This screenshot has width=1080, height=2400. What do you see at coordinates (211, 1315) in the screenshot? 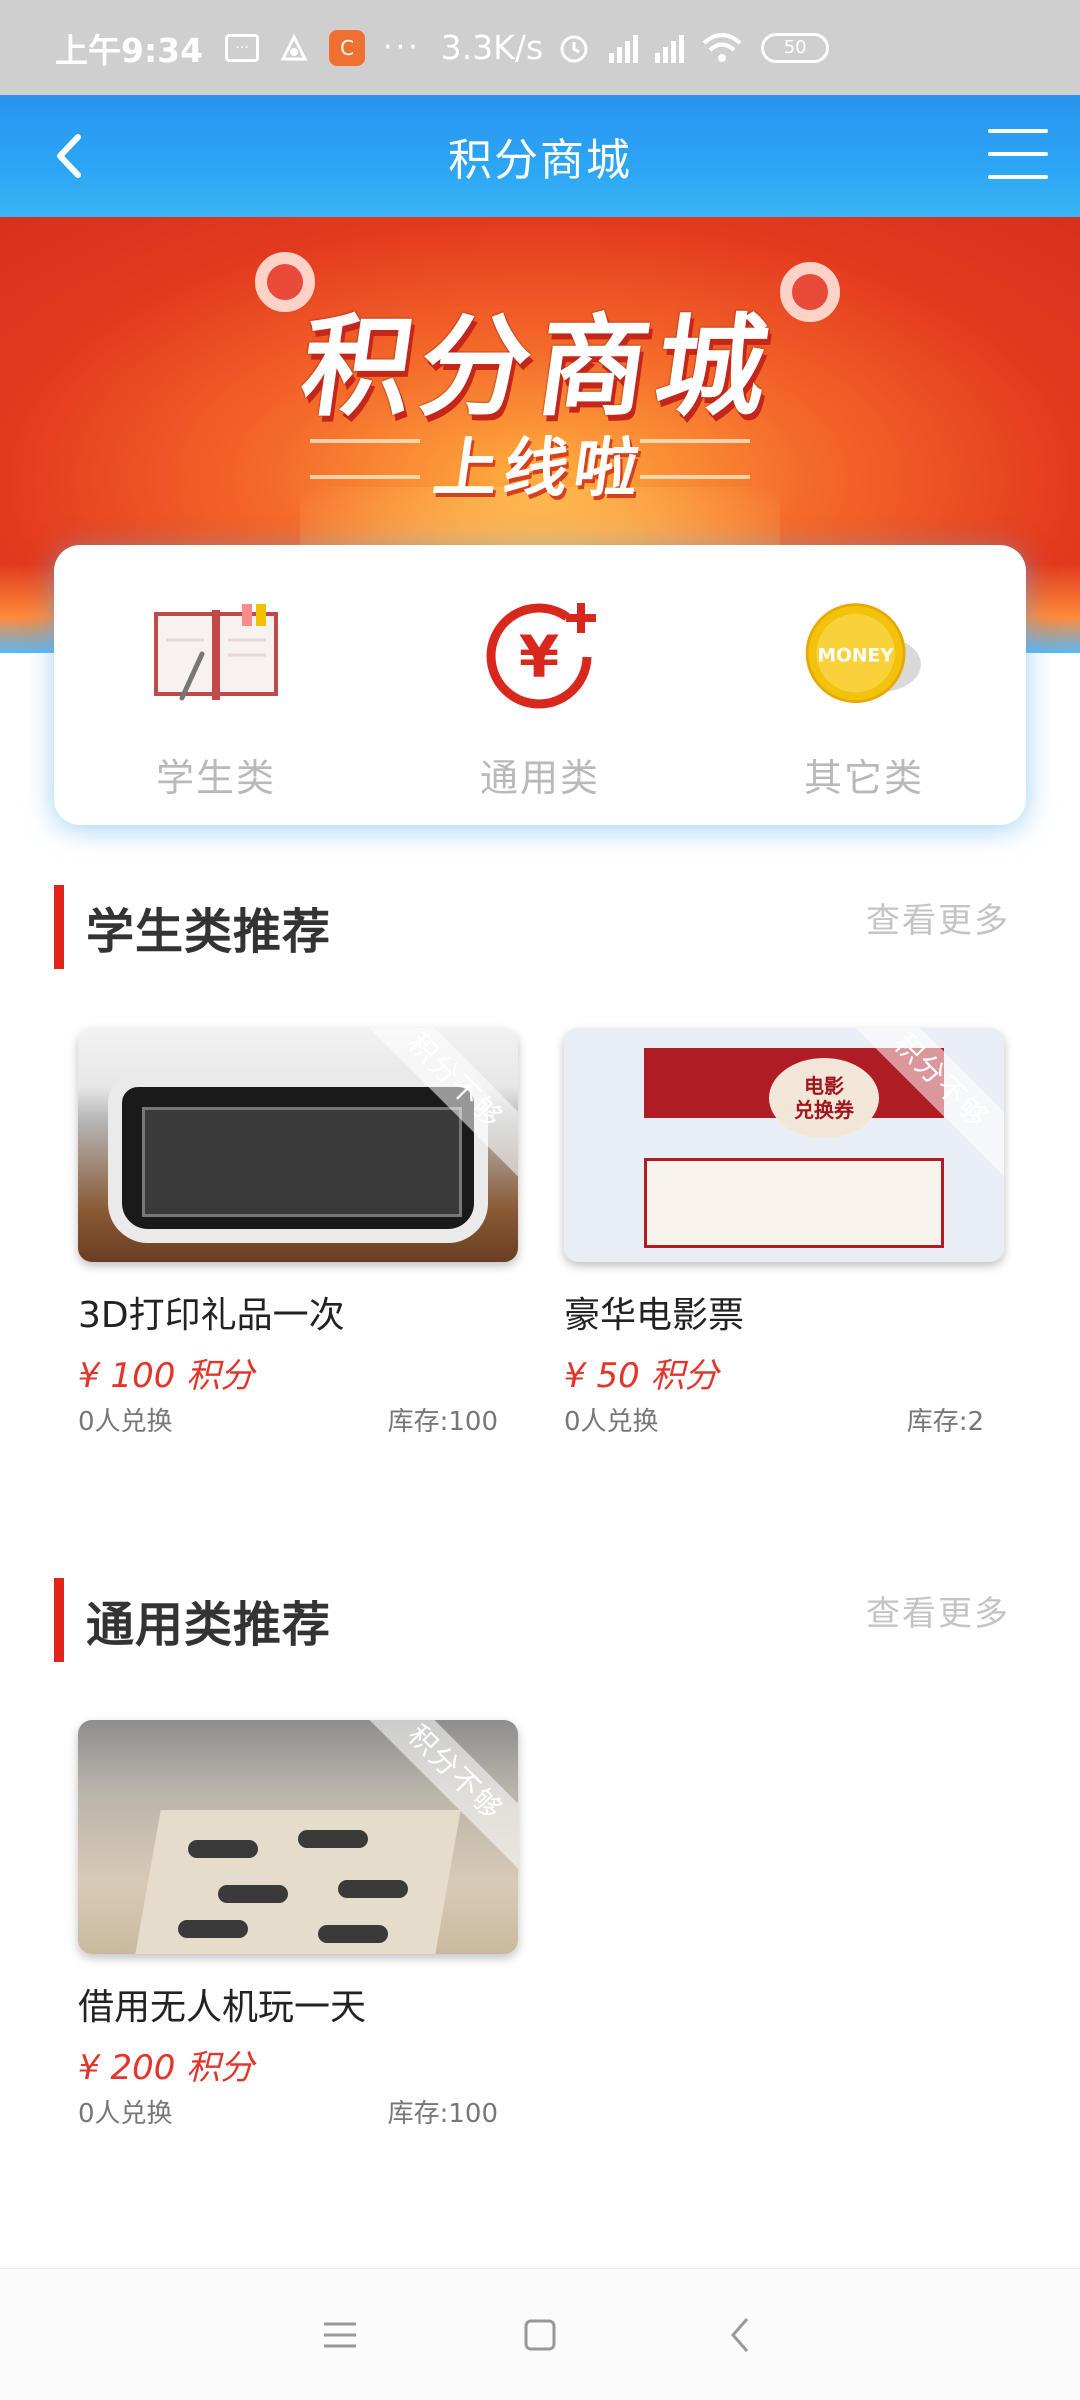
I see `product-name: 3D打印礼品一次` at bounding box center [211, 1315].